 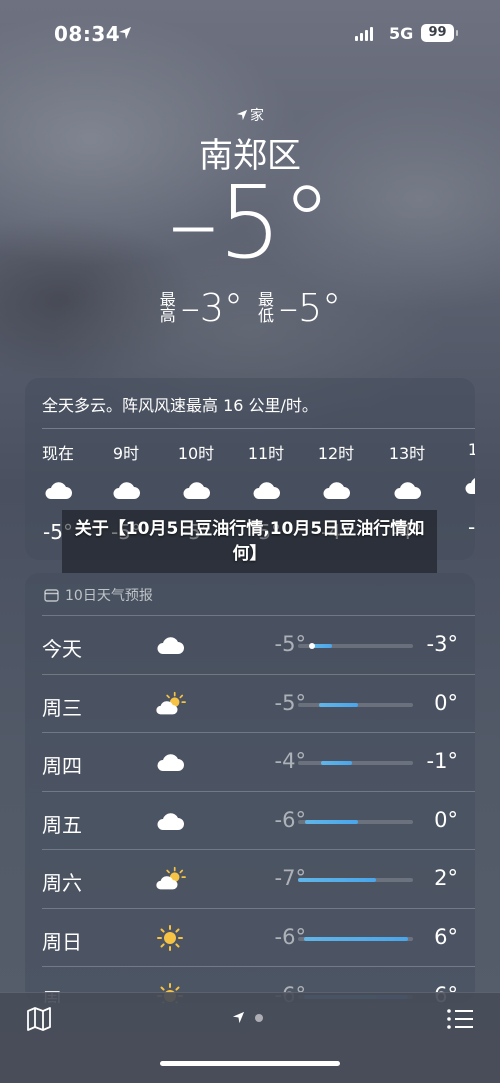 I want to click on ten-day-title: 10日天气预报, so click(x=109, y=596).